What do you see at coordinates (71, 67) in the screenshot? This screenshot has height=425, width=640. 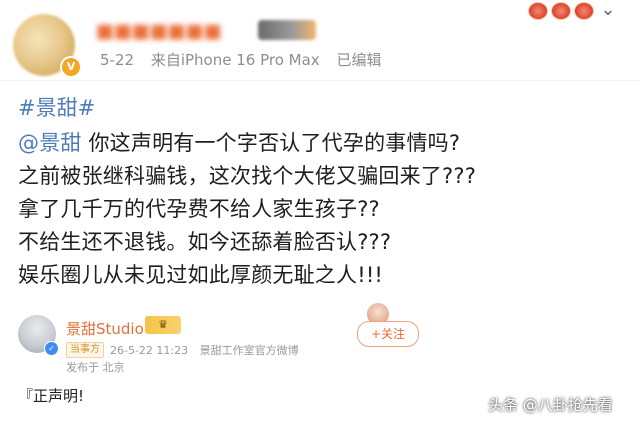 I see `vip-badge-icon: V` at bounding box center [71, 67].